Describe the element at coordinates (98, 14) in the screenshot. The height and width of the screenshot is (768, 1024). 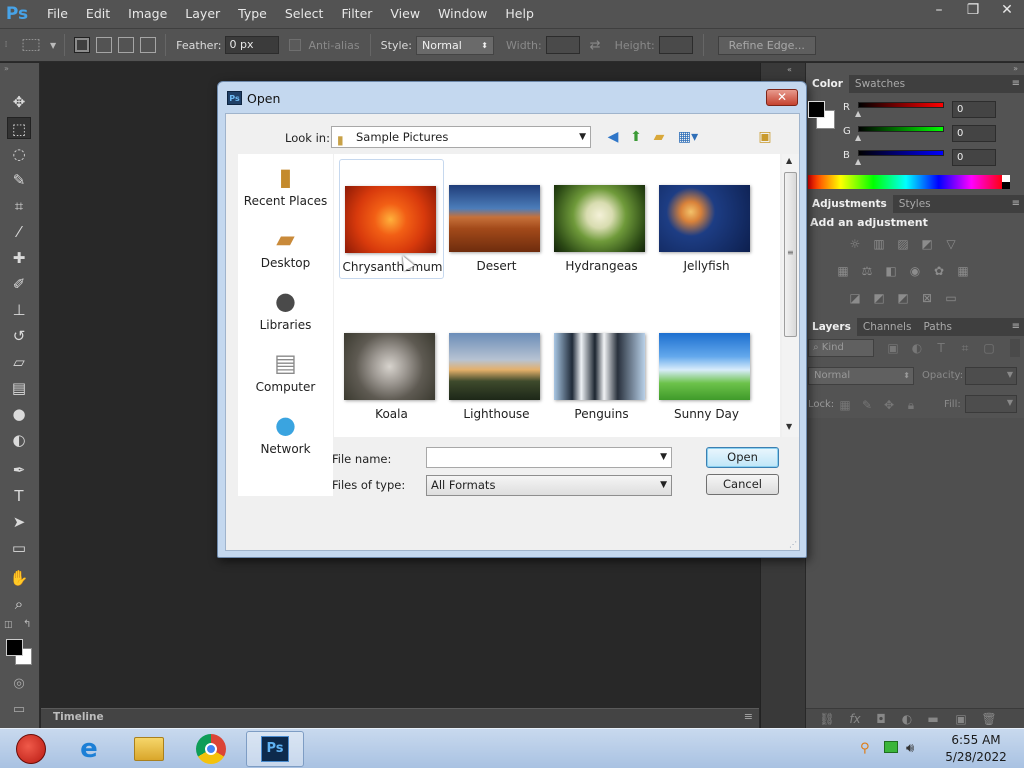
I see `menu-edit: Edit` at that location.